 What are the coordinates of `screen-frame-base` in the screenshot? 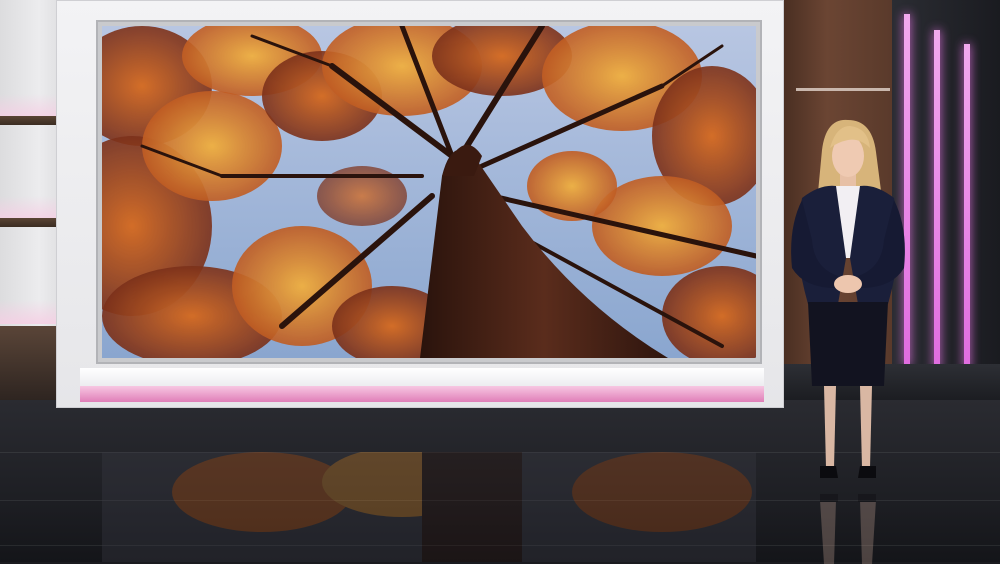 It's located at (422, 377).